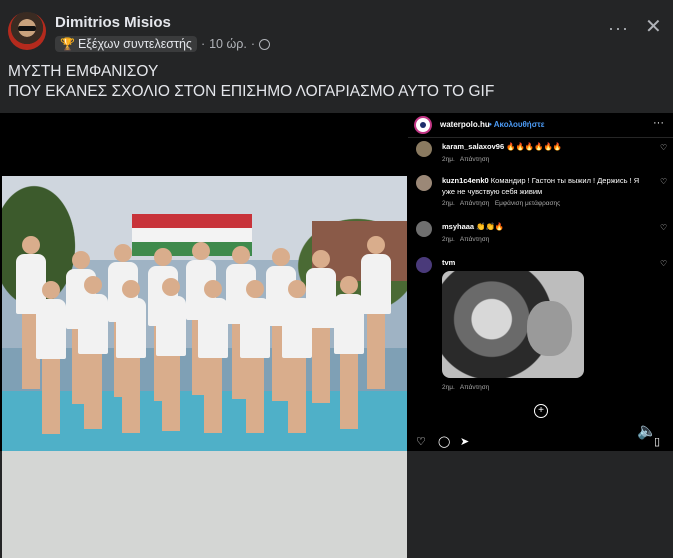  I want to click on account-logo, so click(423, 125).